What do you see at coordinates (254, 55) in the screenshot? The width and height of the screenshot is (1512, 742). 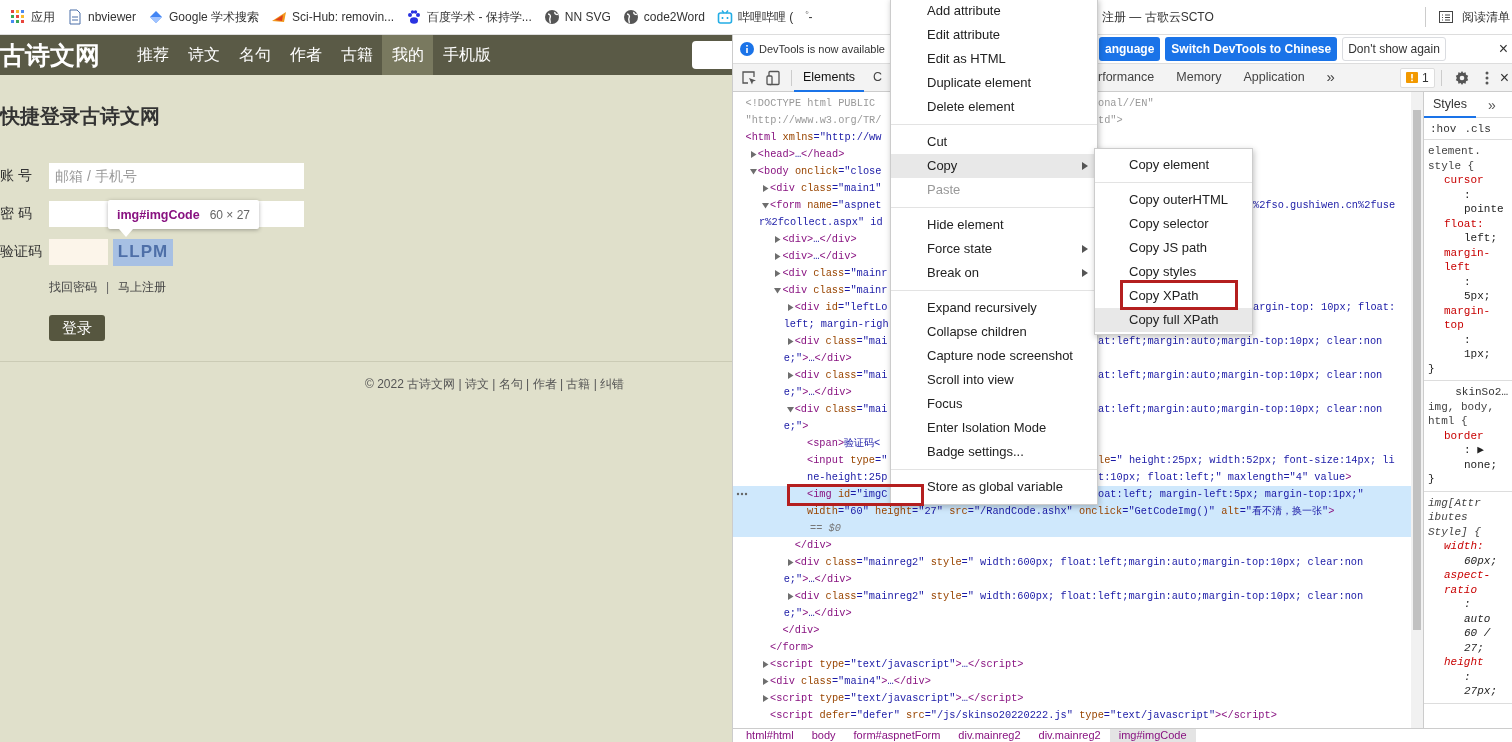 I see `nav-link: 名句` at bounding box center [254, 55].